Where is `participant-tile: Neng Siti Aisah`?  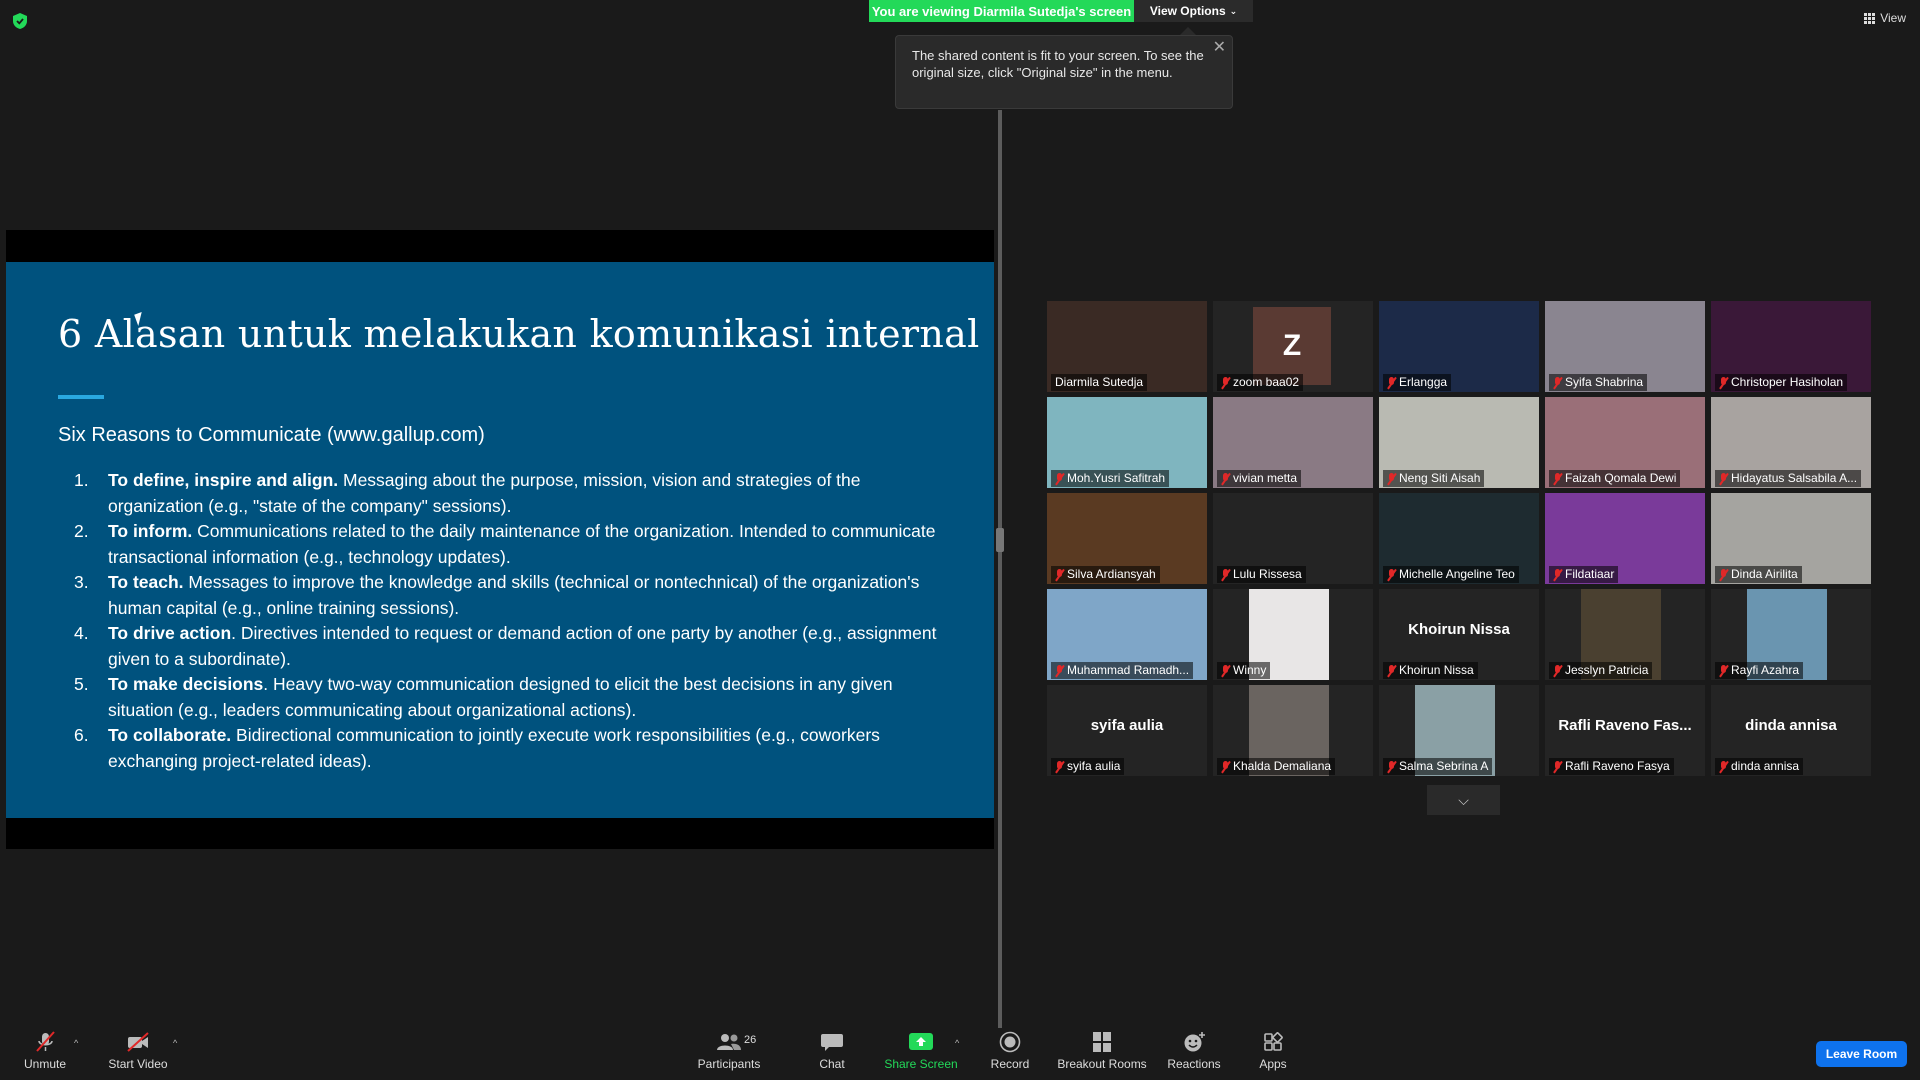
participant-tile: Neng Siti Aisah is located at coordinates (1459, 442).